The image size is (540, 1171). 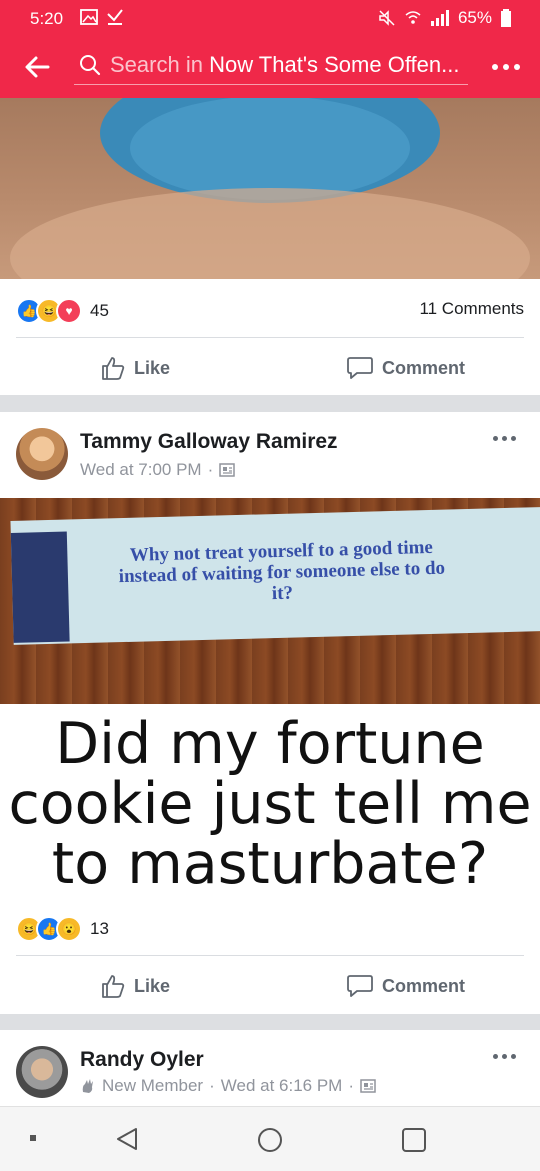 What do you see at coordinates (474, 17) in the screenshot?
I see `battery-percent: 65%` at bounding box center [474, 17].